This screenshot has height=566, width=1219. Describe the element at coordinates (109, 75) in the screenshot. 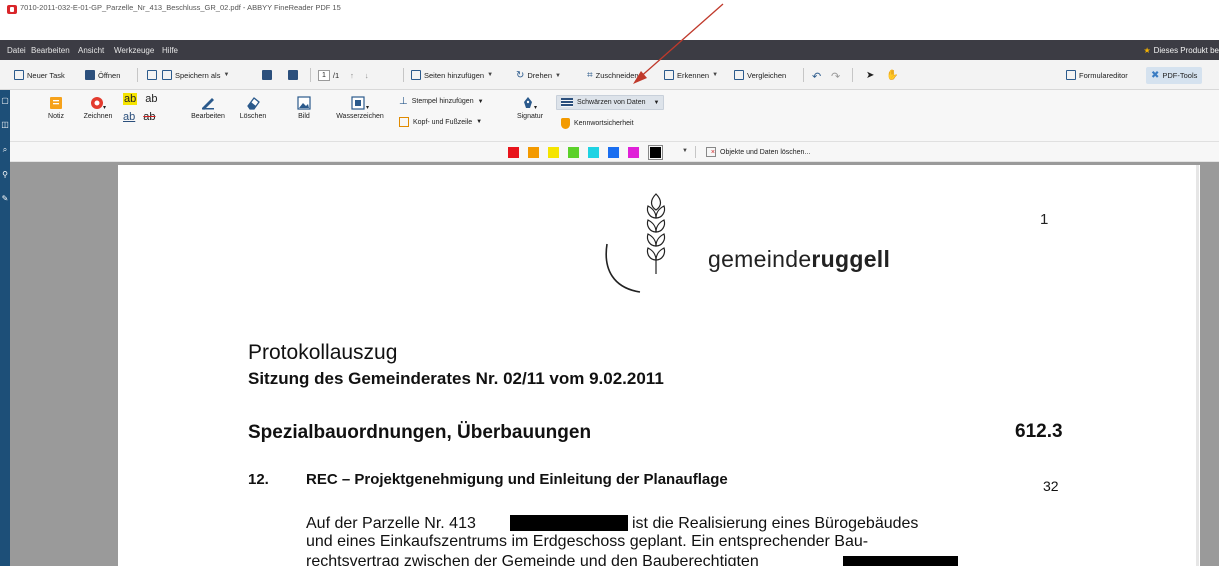

I see `open-label: Öffnen` at that location.